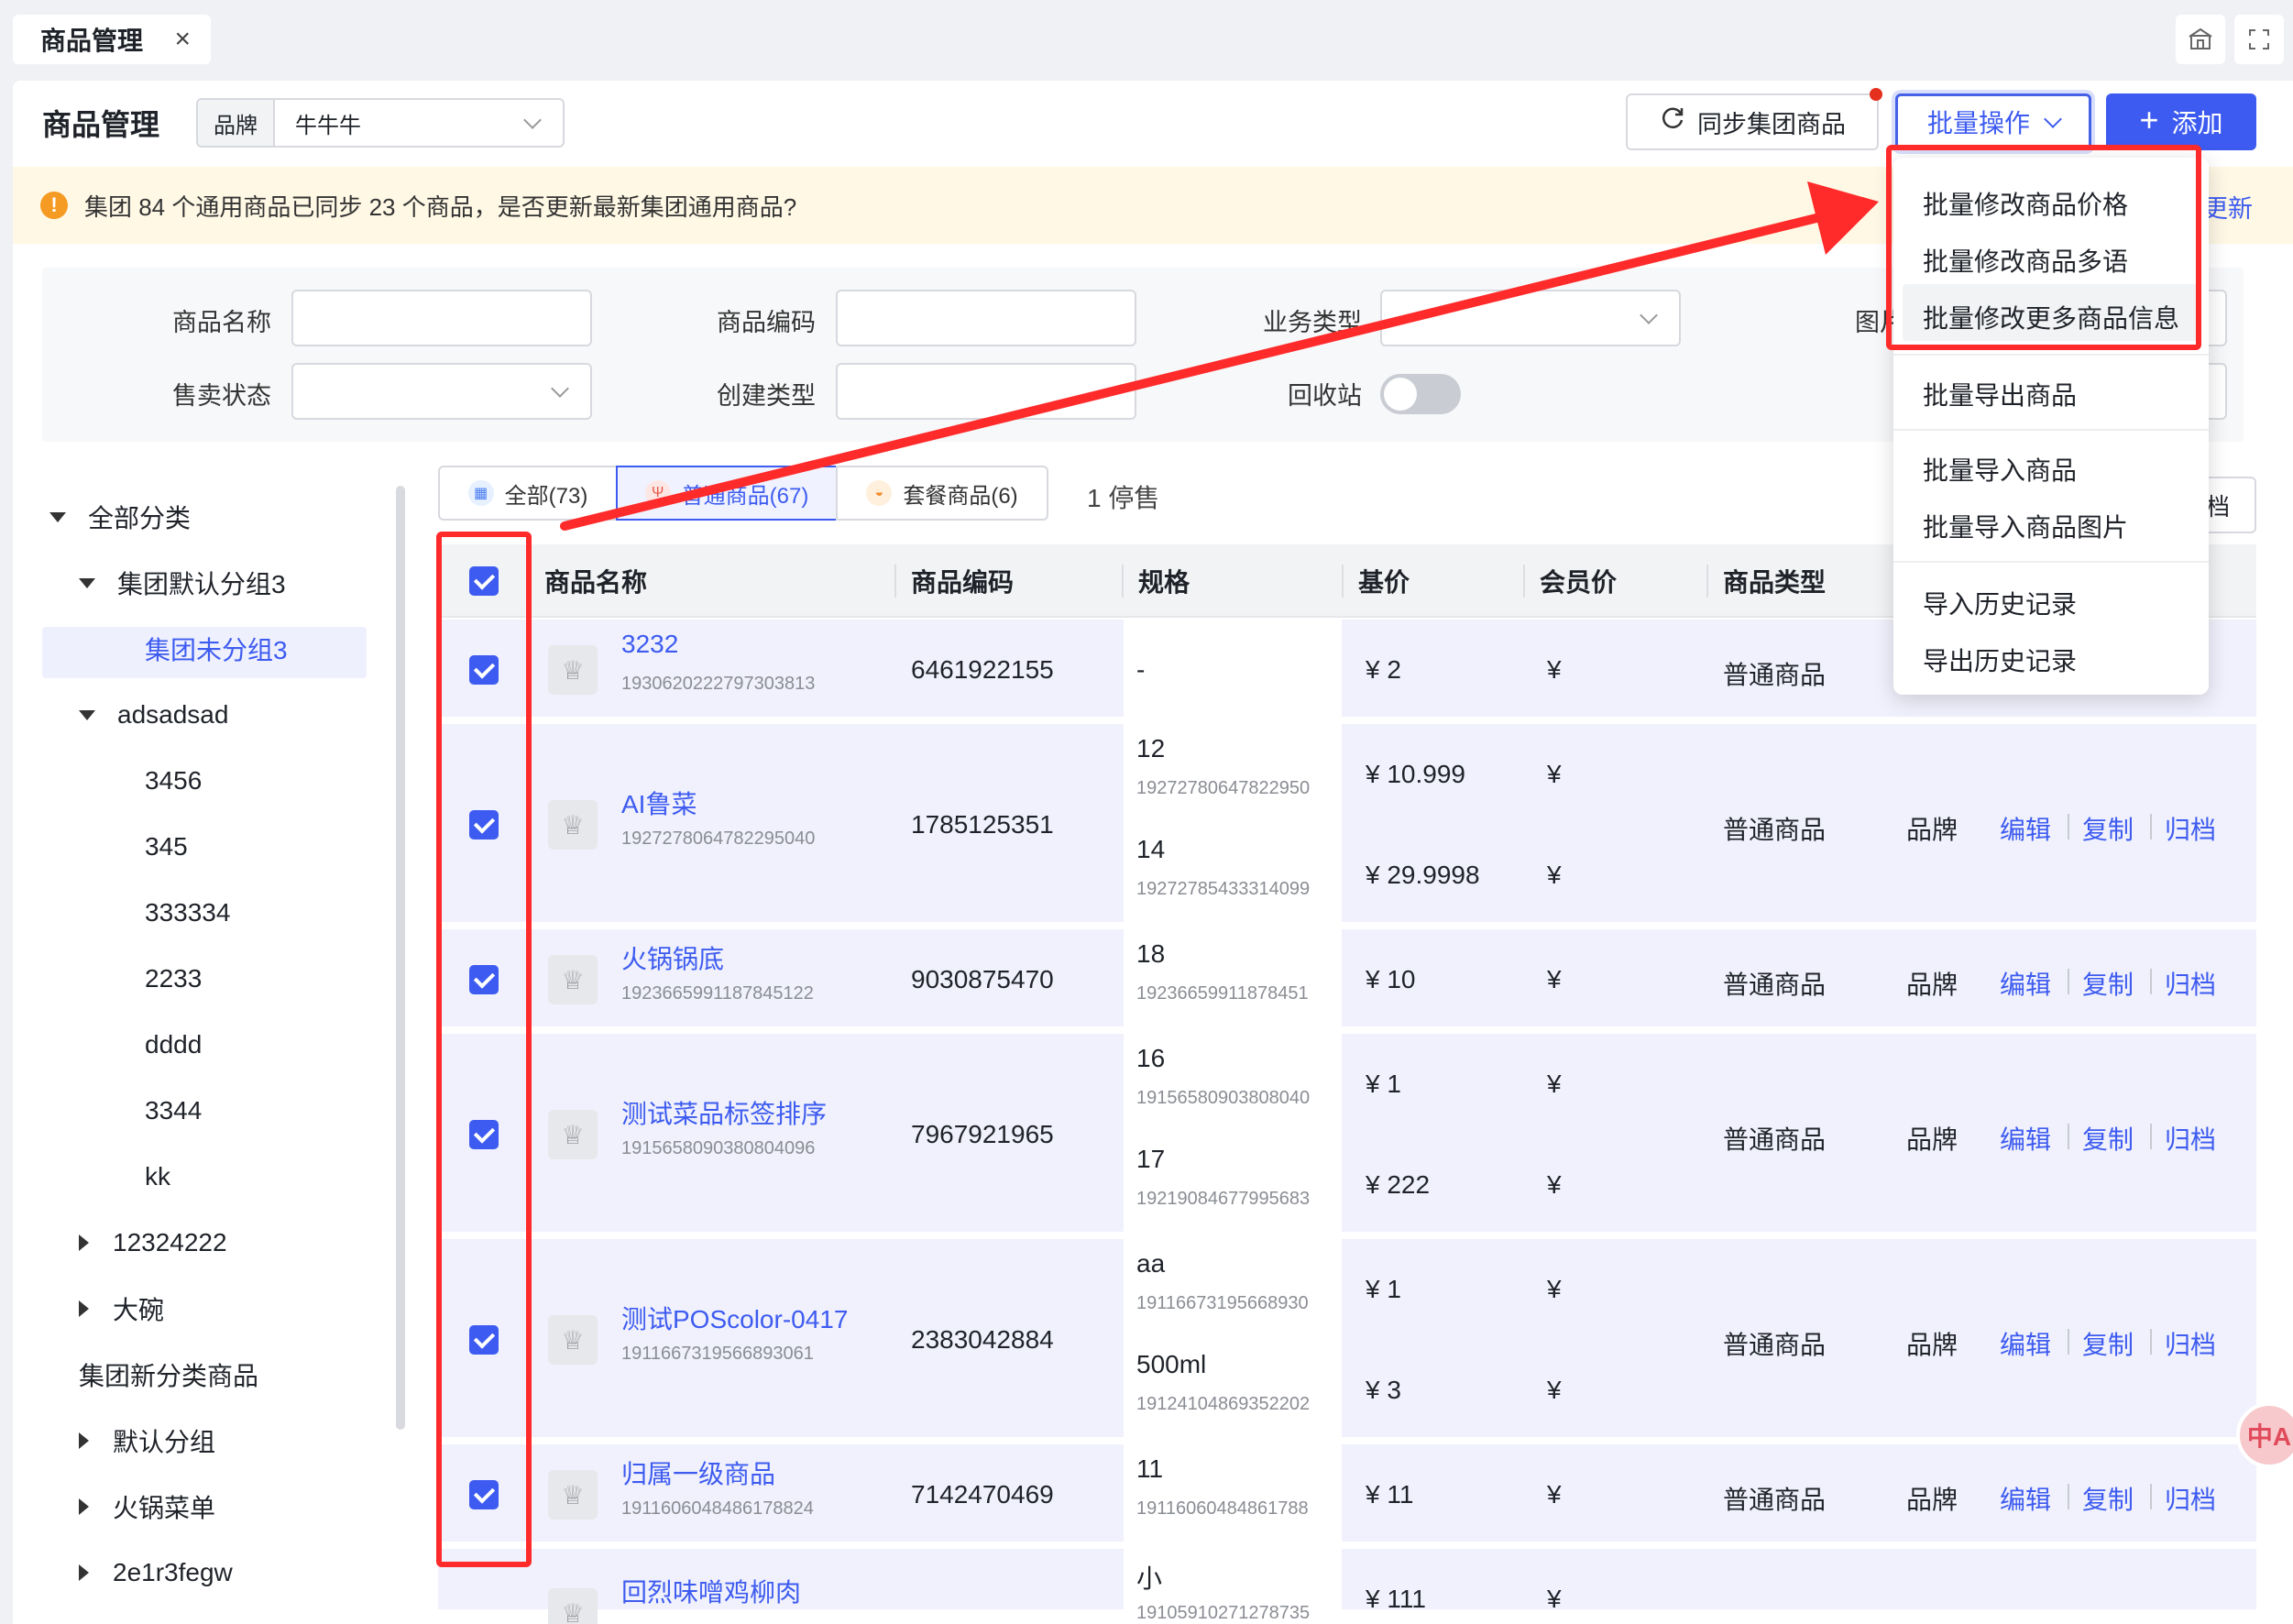 Image resolution: width=2293 pixels, height=1624 pixels. Describe the element at coordinates (400, 958) in the screenshot. I see `tree-scrollbar` at that location.